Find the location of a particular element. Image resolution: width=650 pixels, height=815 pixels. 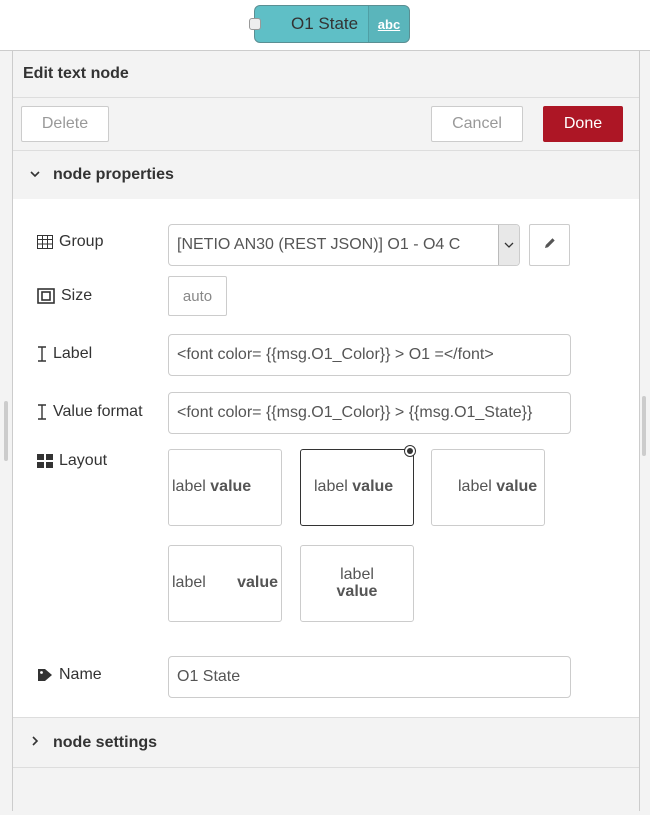

node-settings-header: node settings is located at coordinates (326, 743).